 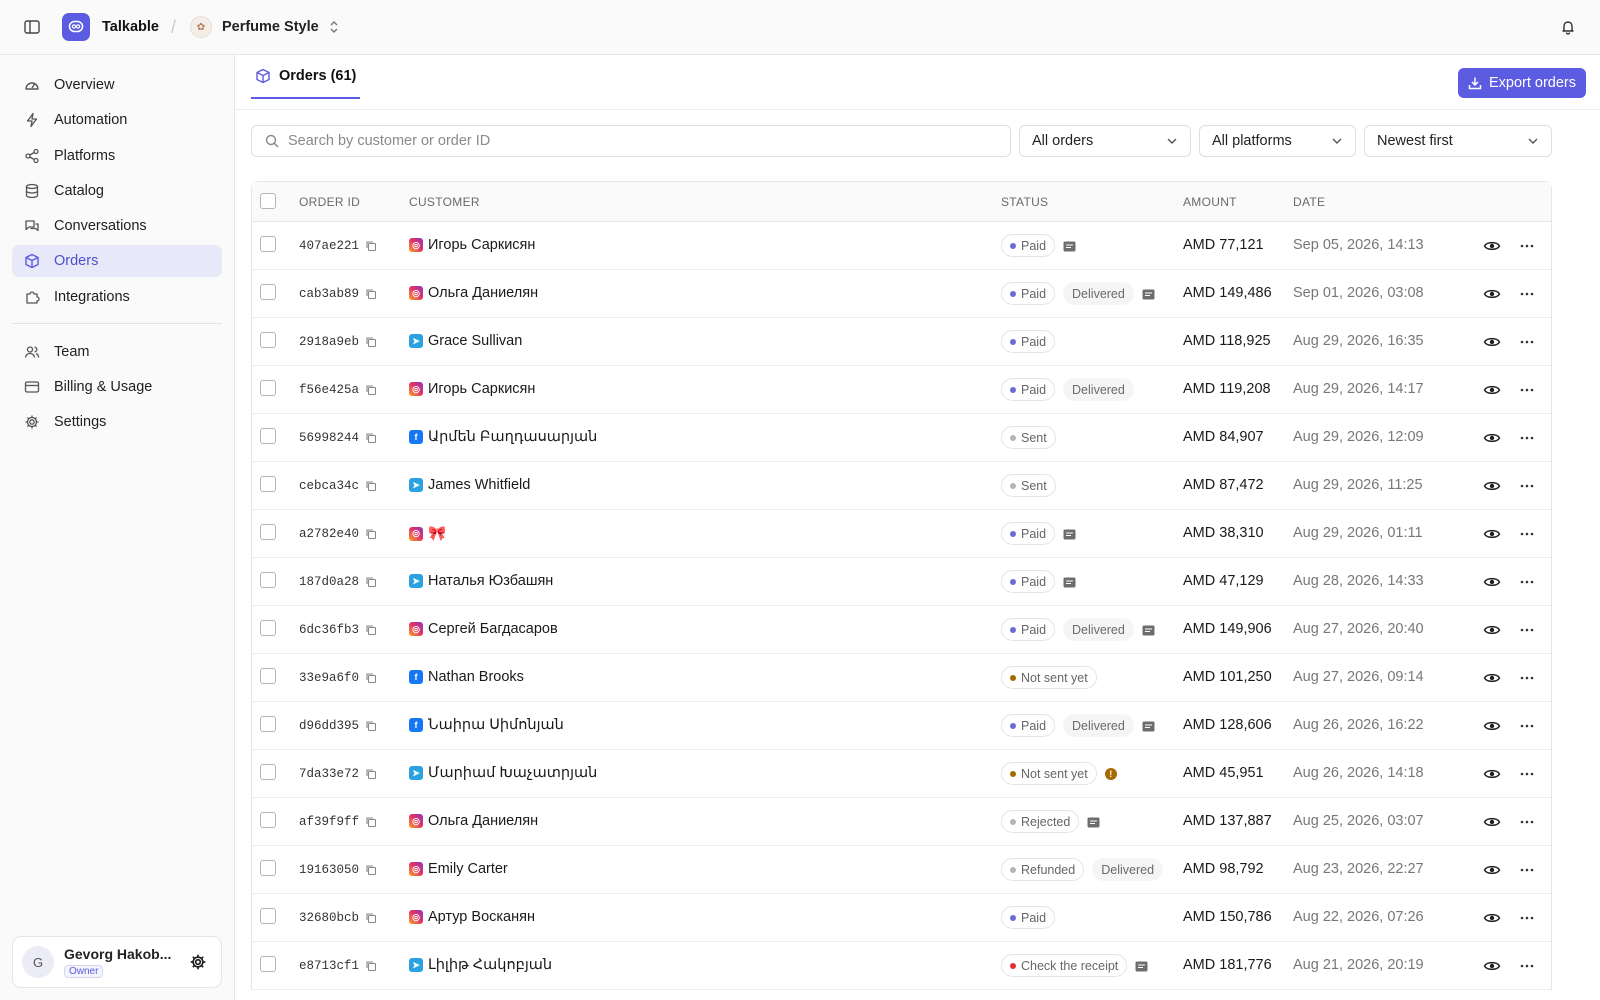 What do you see at coordinates (1277, 141) in the screenshot?
I see `platform-filter-select: All platforms` at bounding box center [1277, 141].